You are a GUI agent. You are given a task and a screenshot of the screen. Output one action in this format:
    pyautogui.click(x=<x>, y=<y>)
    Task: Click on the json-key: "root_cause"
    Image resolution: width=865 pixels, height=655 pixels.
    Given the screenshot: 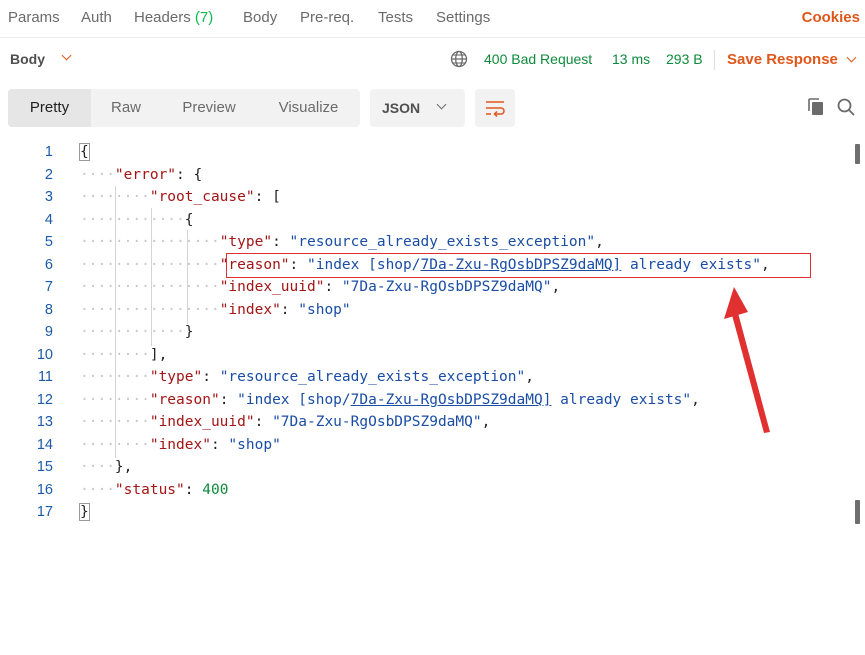 What is the action you would take?
    pyautogui.click(x=202, y=197)
    